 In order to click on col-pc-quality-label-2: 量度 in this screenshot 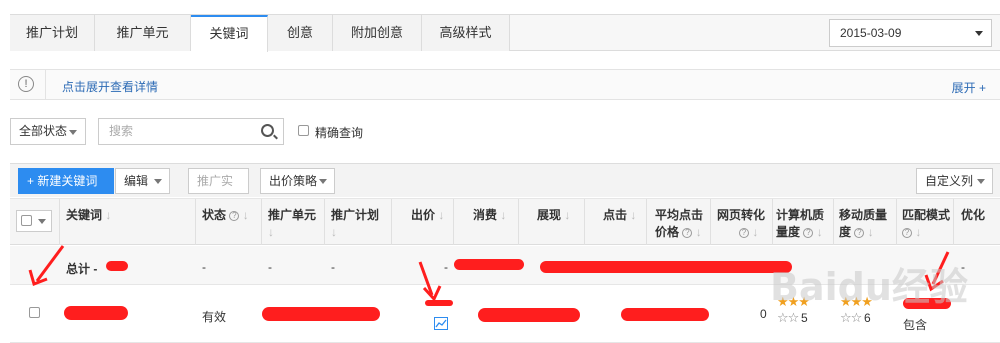, I will do `click(788, 232)`.